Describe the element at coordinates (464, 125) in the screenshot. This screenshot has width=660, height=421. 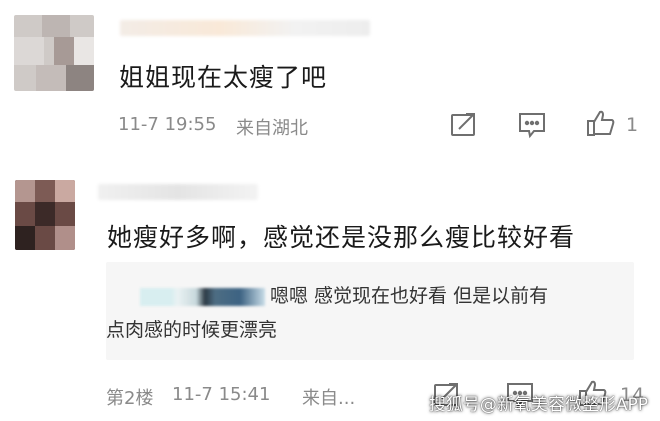
I see `share-icon` at that location.